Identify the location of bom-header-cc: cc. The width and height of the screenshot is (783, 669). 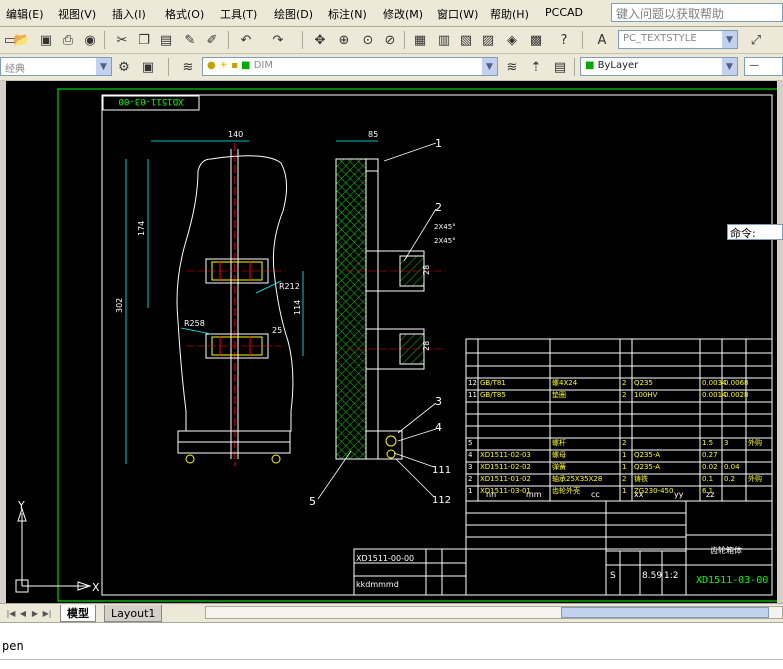
(595, 494).